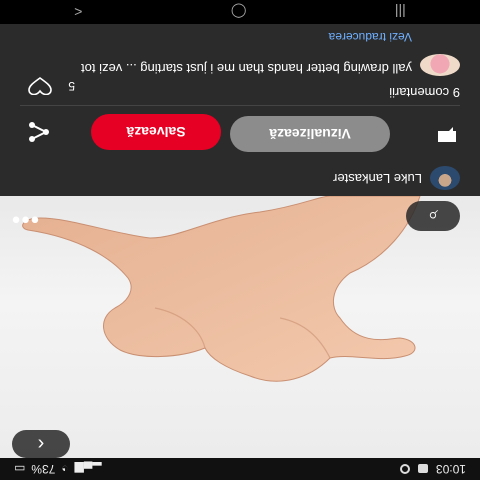 The image size is (480, 480). I want to click on divider, so click(240, 105).